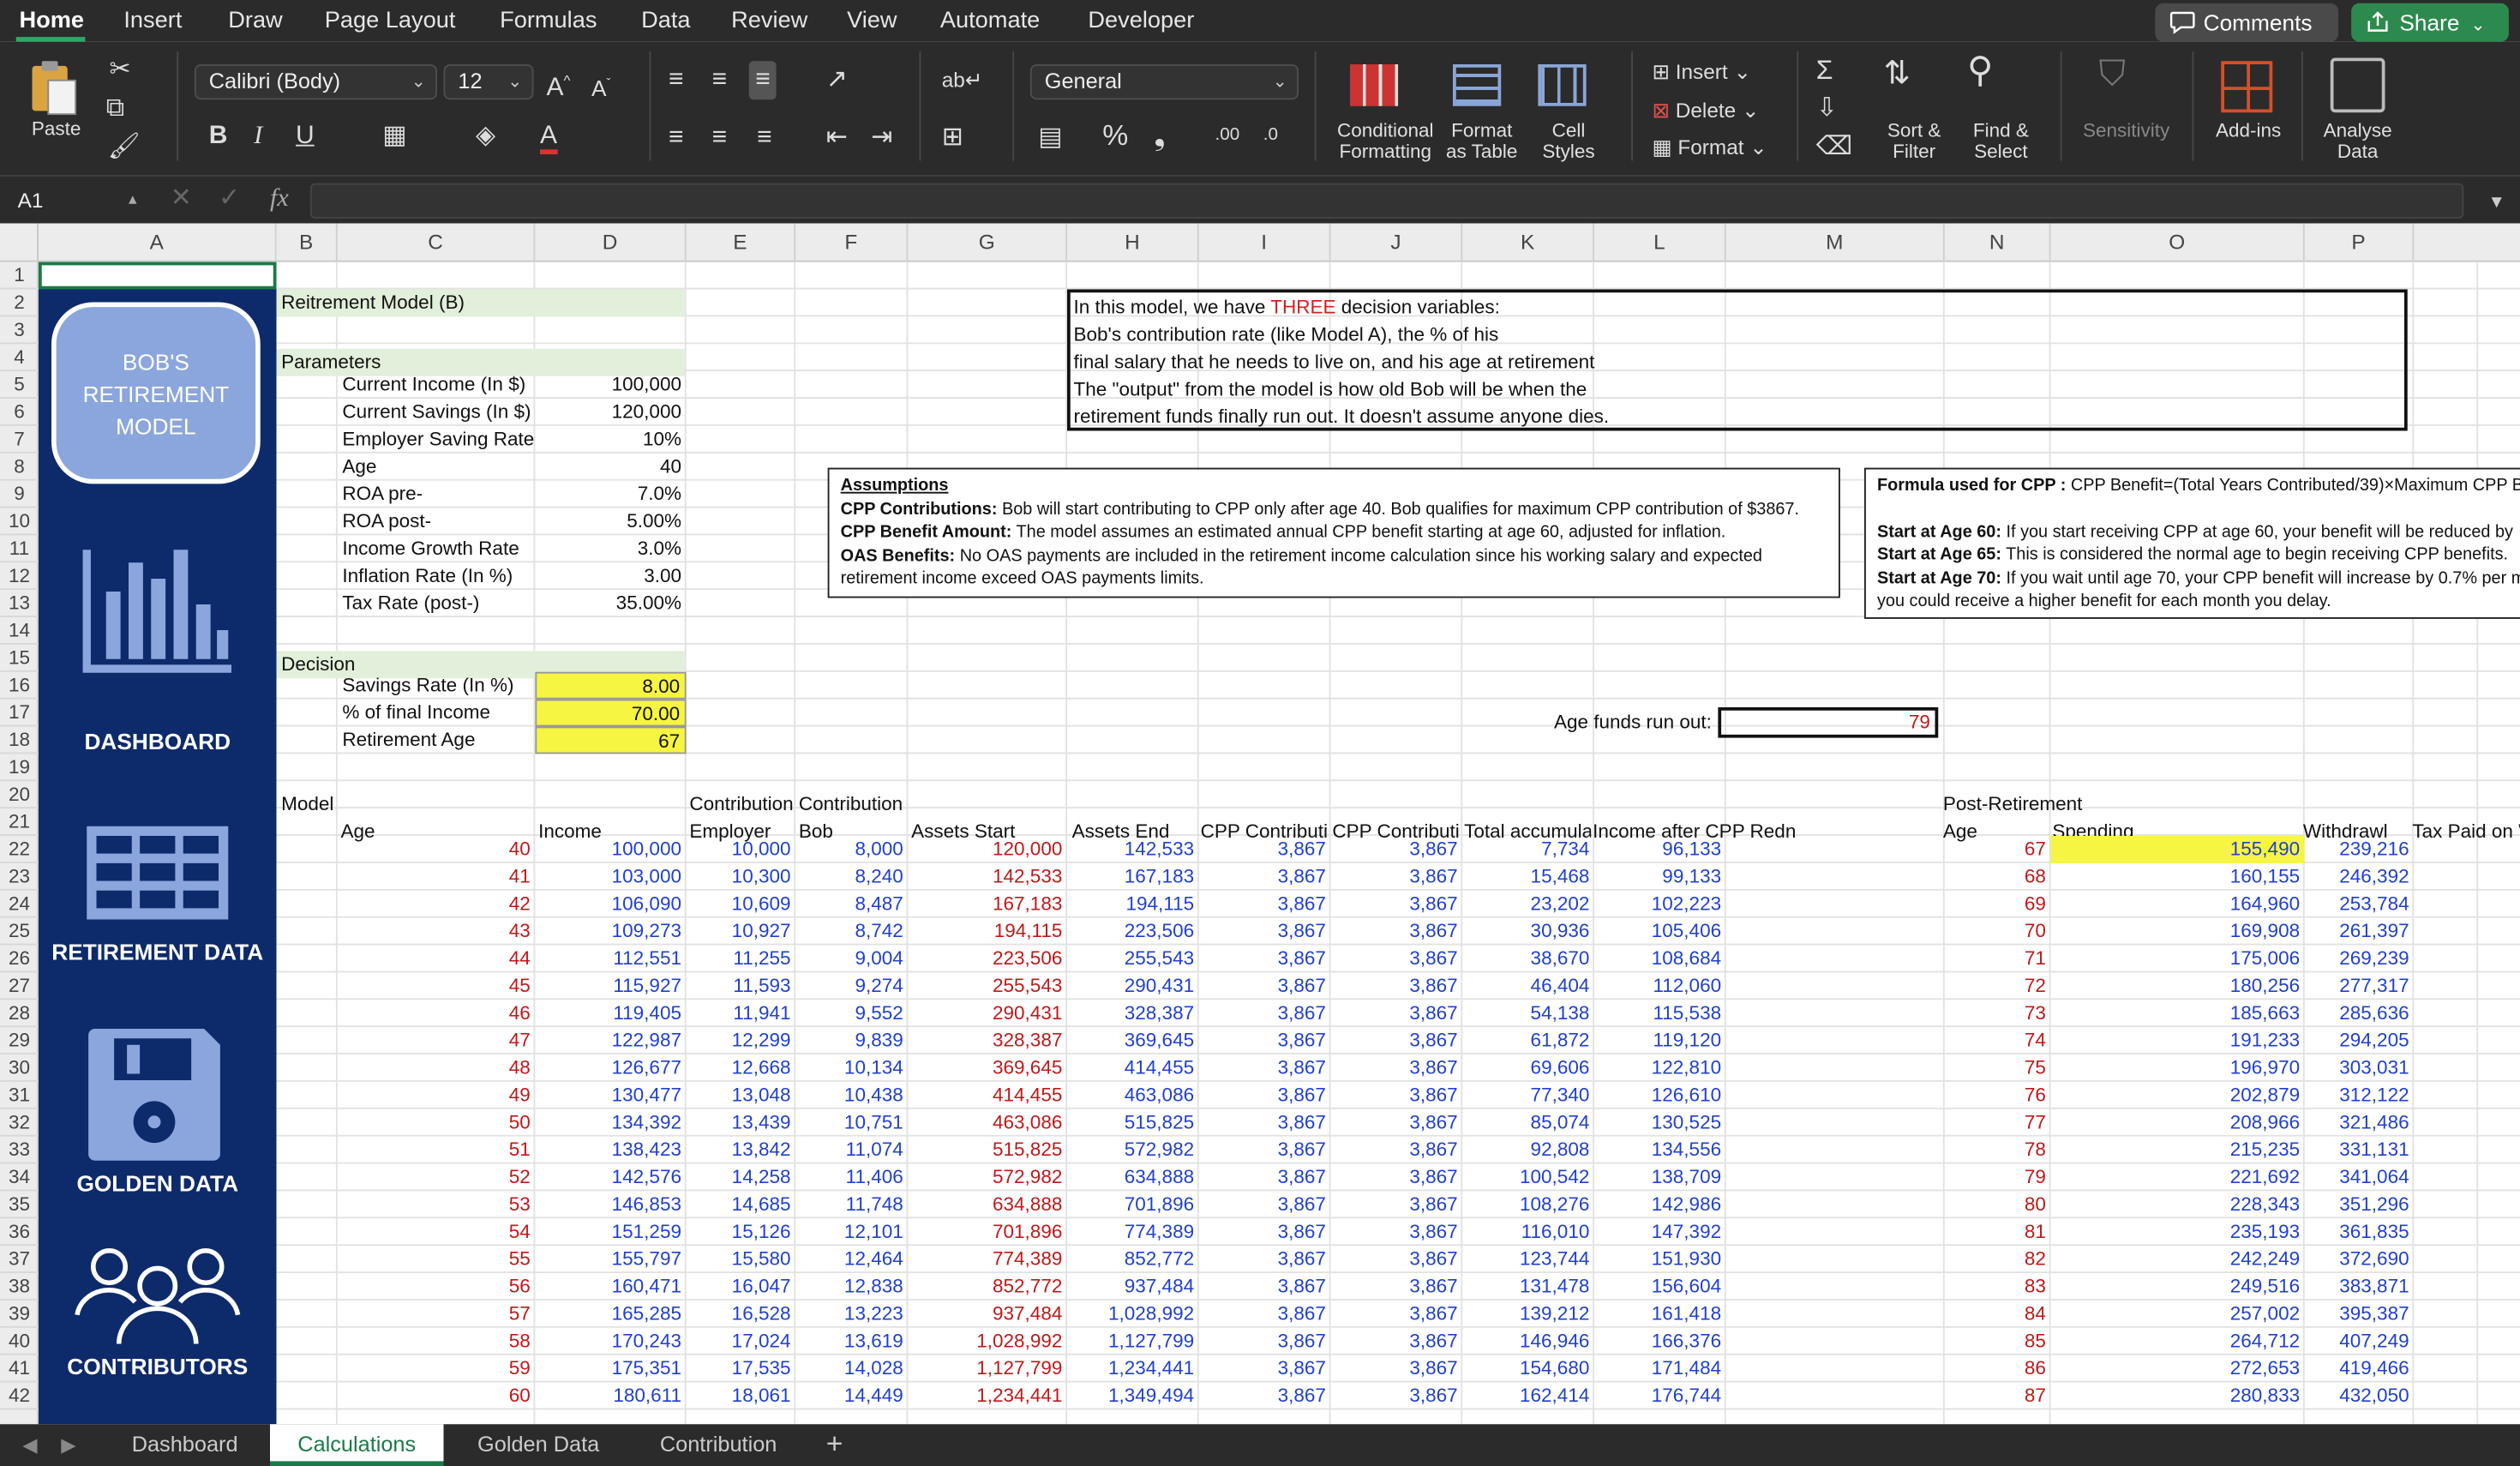 Image resolution: width=2520 pixels, height=1466 pixels. I want to click on cell-assets-end: 142,533, so click(1133, 849).